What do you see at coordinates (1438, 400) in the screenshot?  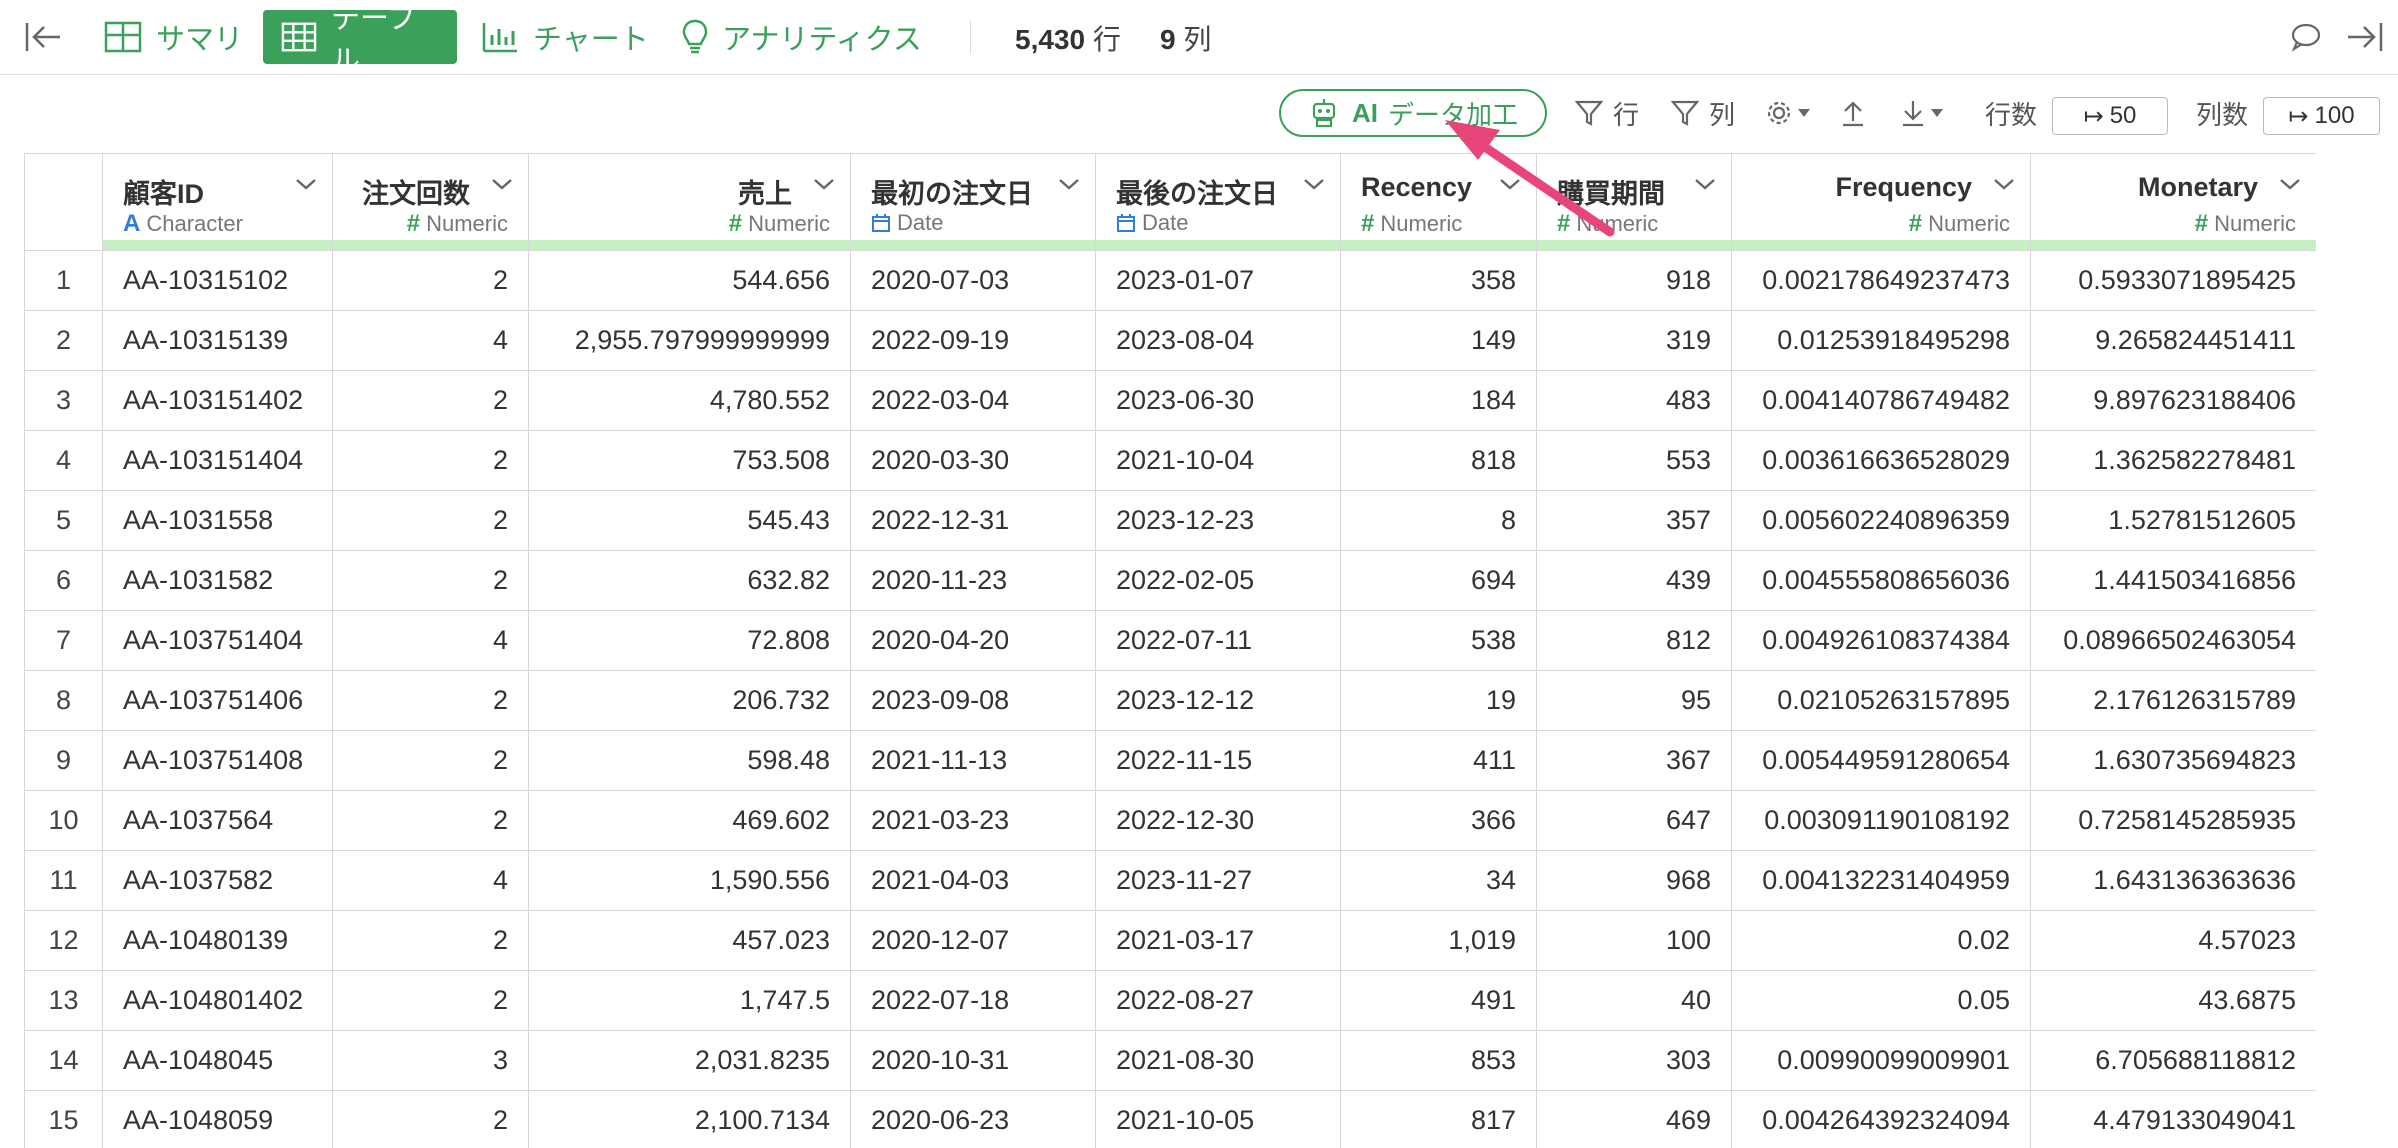 I see `table-cell: 184` at bounding box center [1438, 400].